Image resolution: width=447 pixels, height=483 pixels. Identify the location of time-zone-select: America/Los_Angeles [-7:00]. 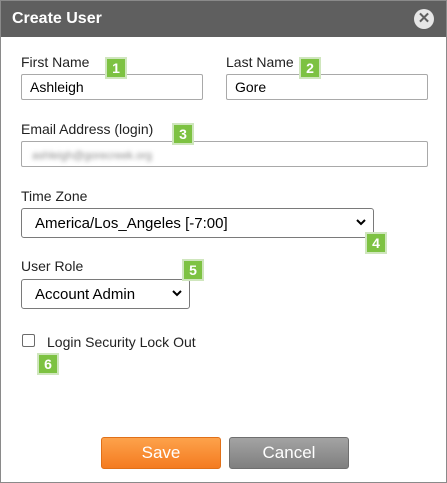
(197, 223).